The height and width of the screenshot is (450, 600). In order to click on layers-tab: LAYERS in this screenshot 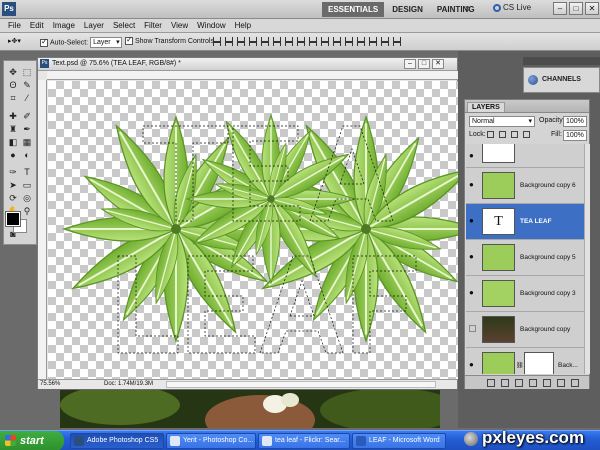, I will do `click(486, 107)`.